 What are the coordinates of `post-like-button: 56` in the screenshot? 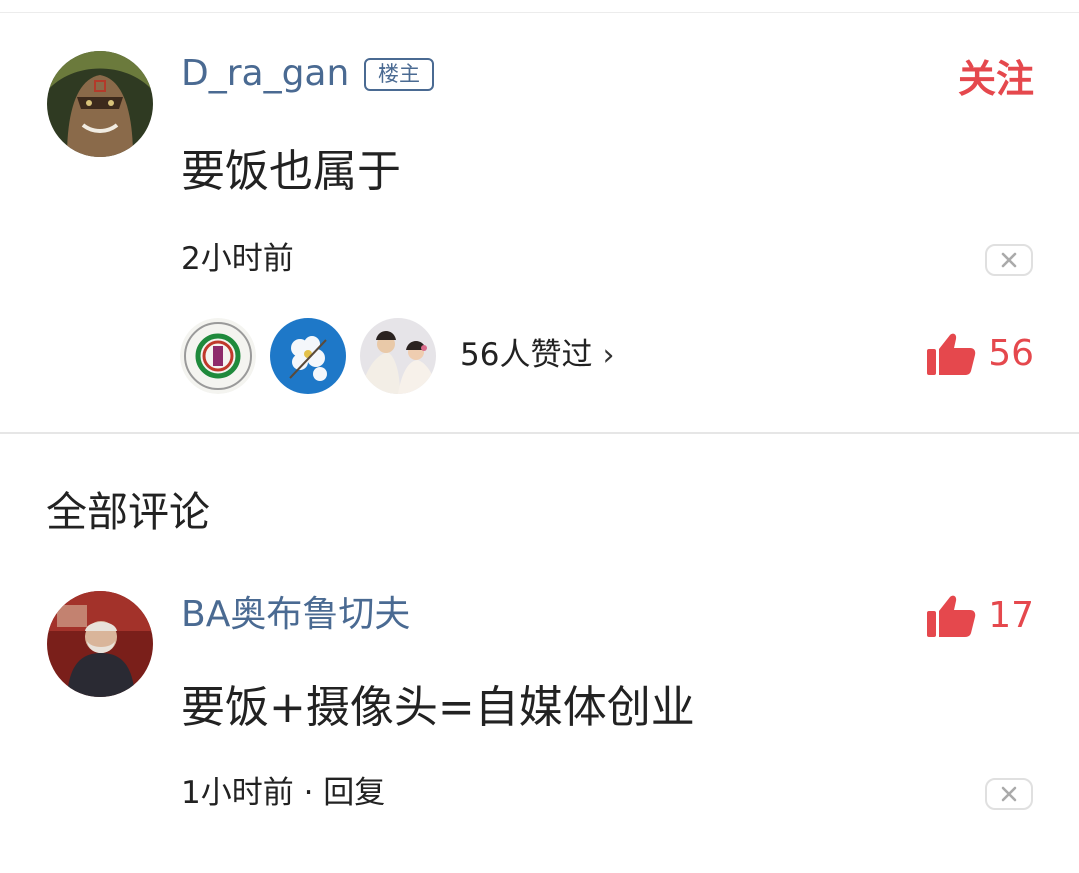 It's located at (980, 354).